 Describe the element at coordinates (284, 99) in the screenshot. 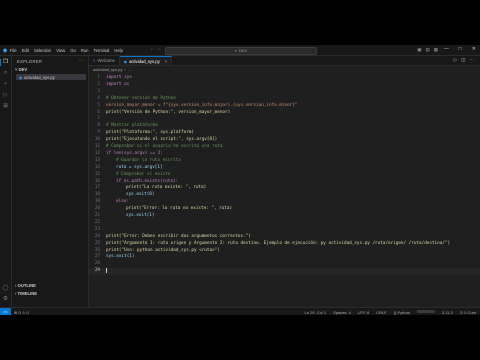

I see `code-line: 4 # Obtener versión de Python` at that location.